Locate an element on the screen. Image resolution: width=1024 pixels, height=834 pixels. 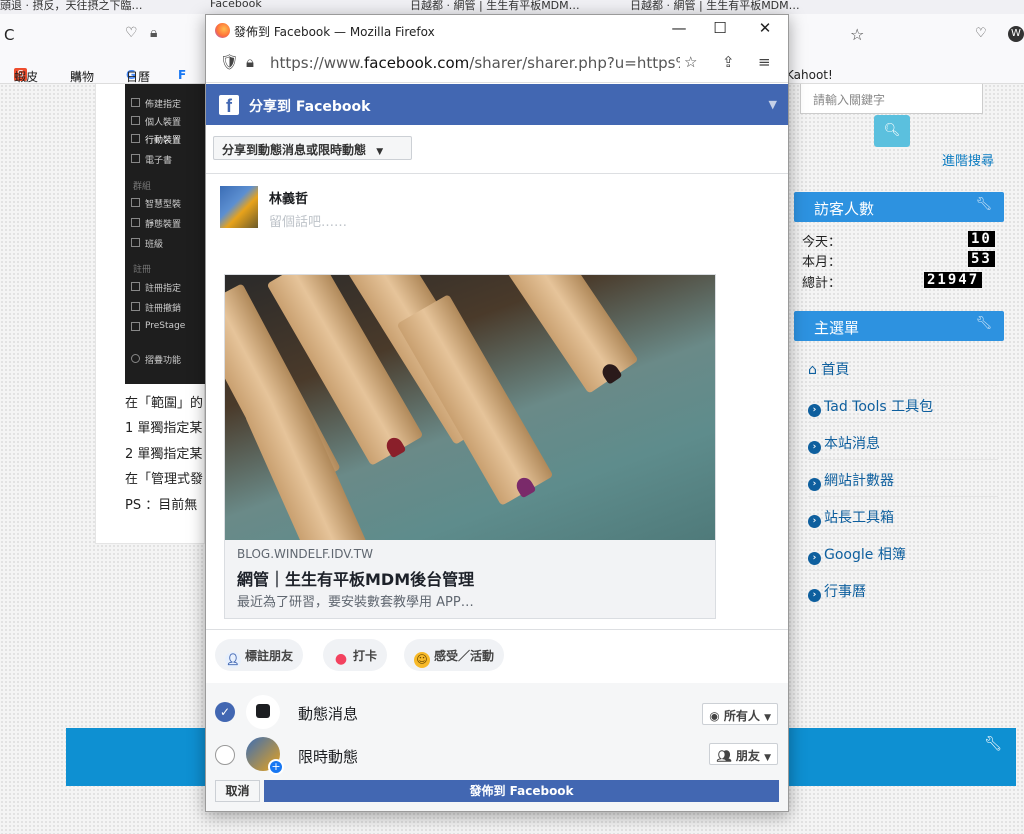
main-menu-header: 主選單 🔧︎ is located at coordinates (899, 326).